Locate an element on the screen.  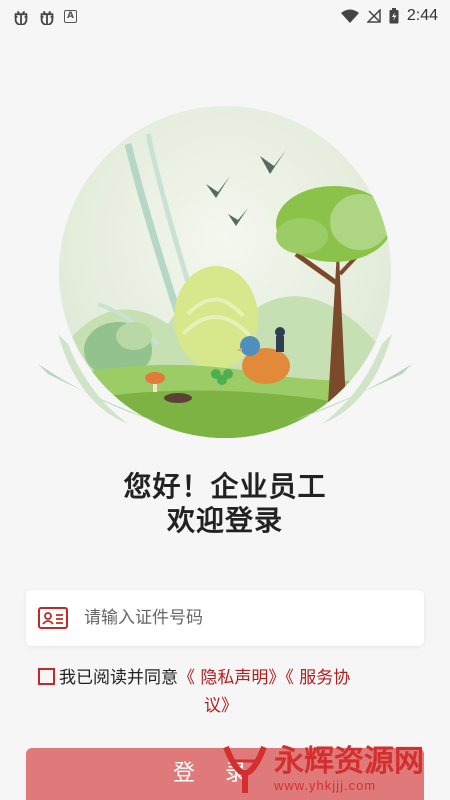
status-bar-right: 2:44 is located at coordinates (389, 16).